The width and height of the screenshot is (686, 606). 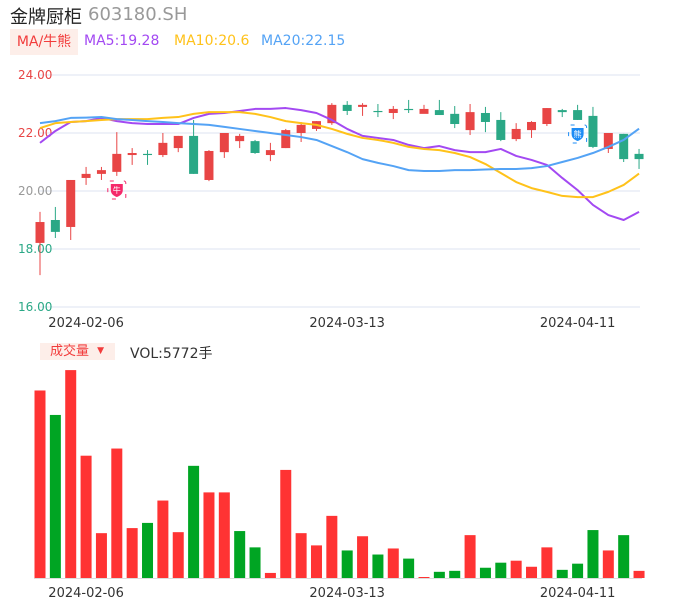 What do you see at coordinates (35, 307) in the screenshot?
I see `y-tick-label: 16.00` at bounding box center [35, 307].